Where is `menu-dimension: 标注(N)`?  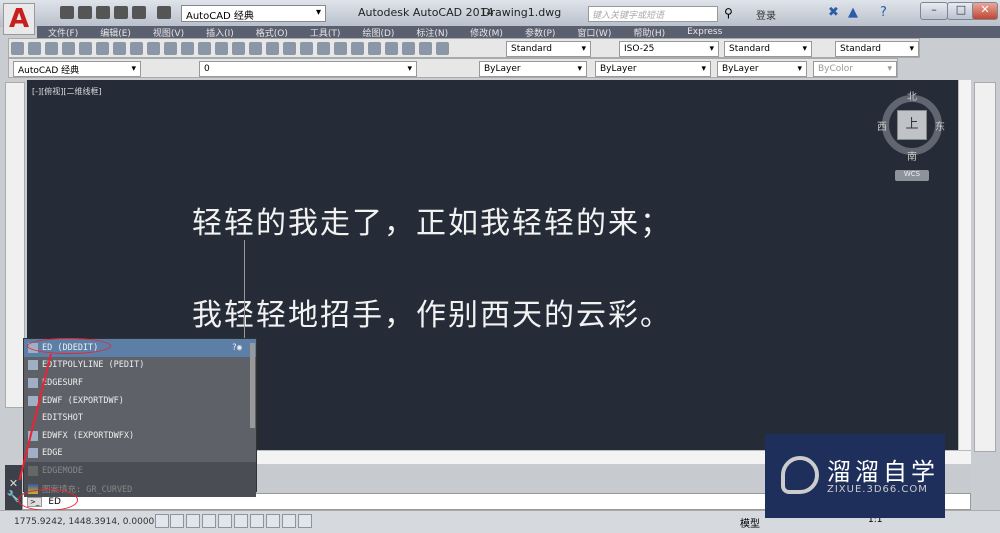
menu-dimension: 标注(N) is located at coordinates (432, 32).